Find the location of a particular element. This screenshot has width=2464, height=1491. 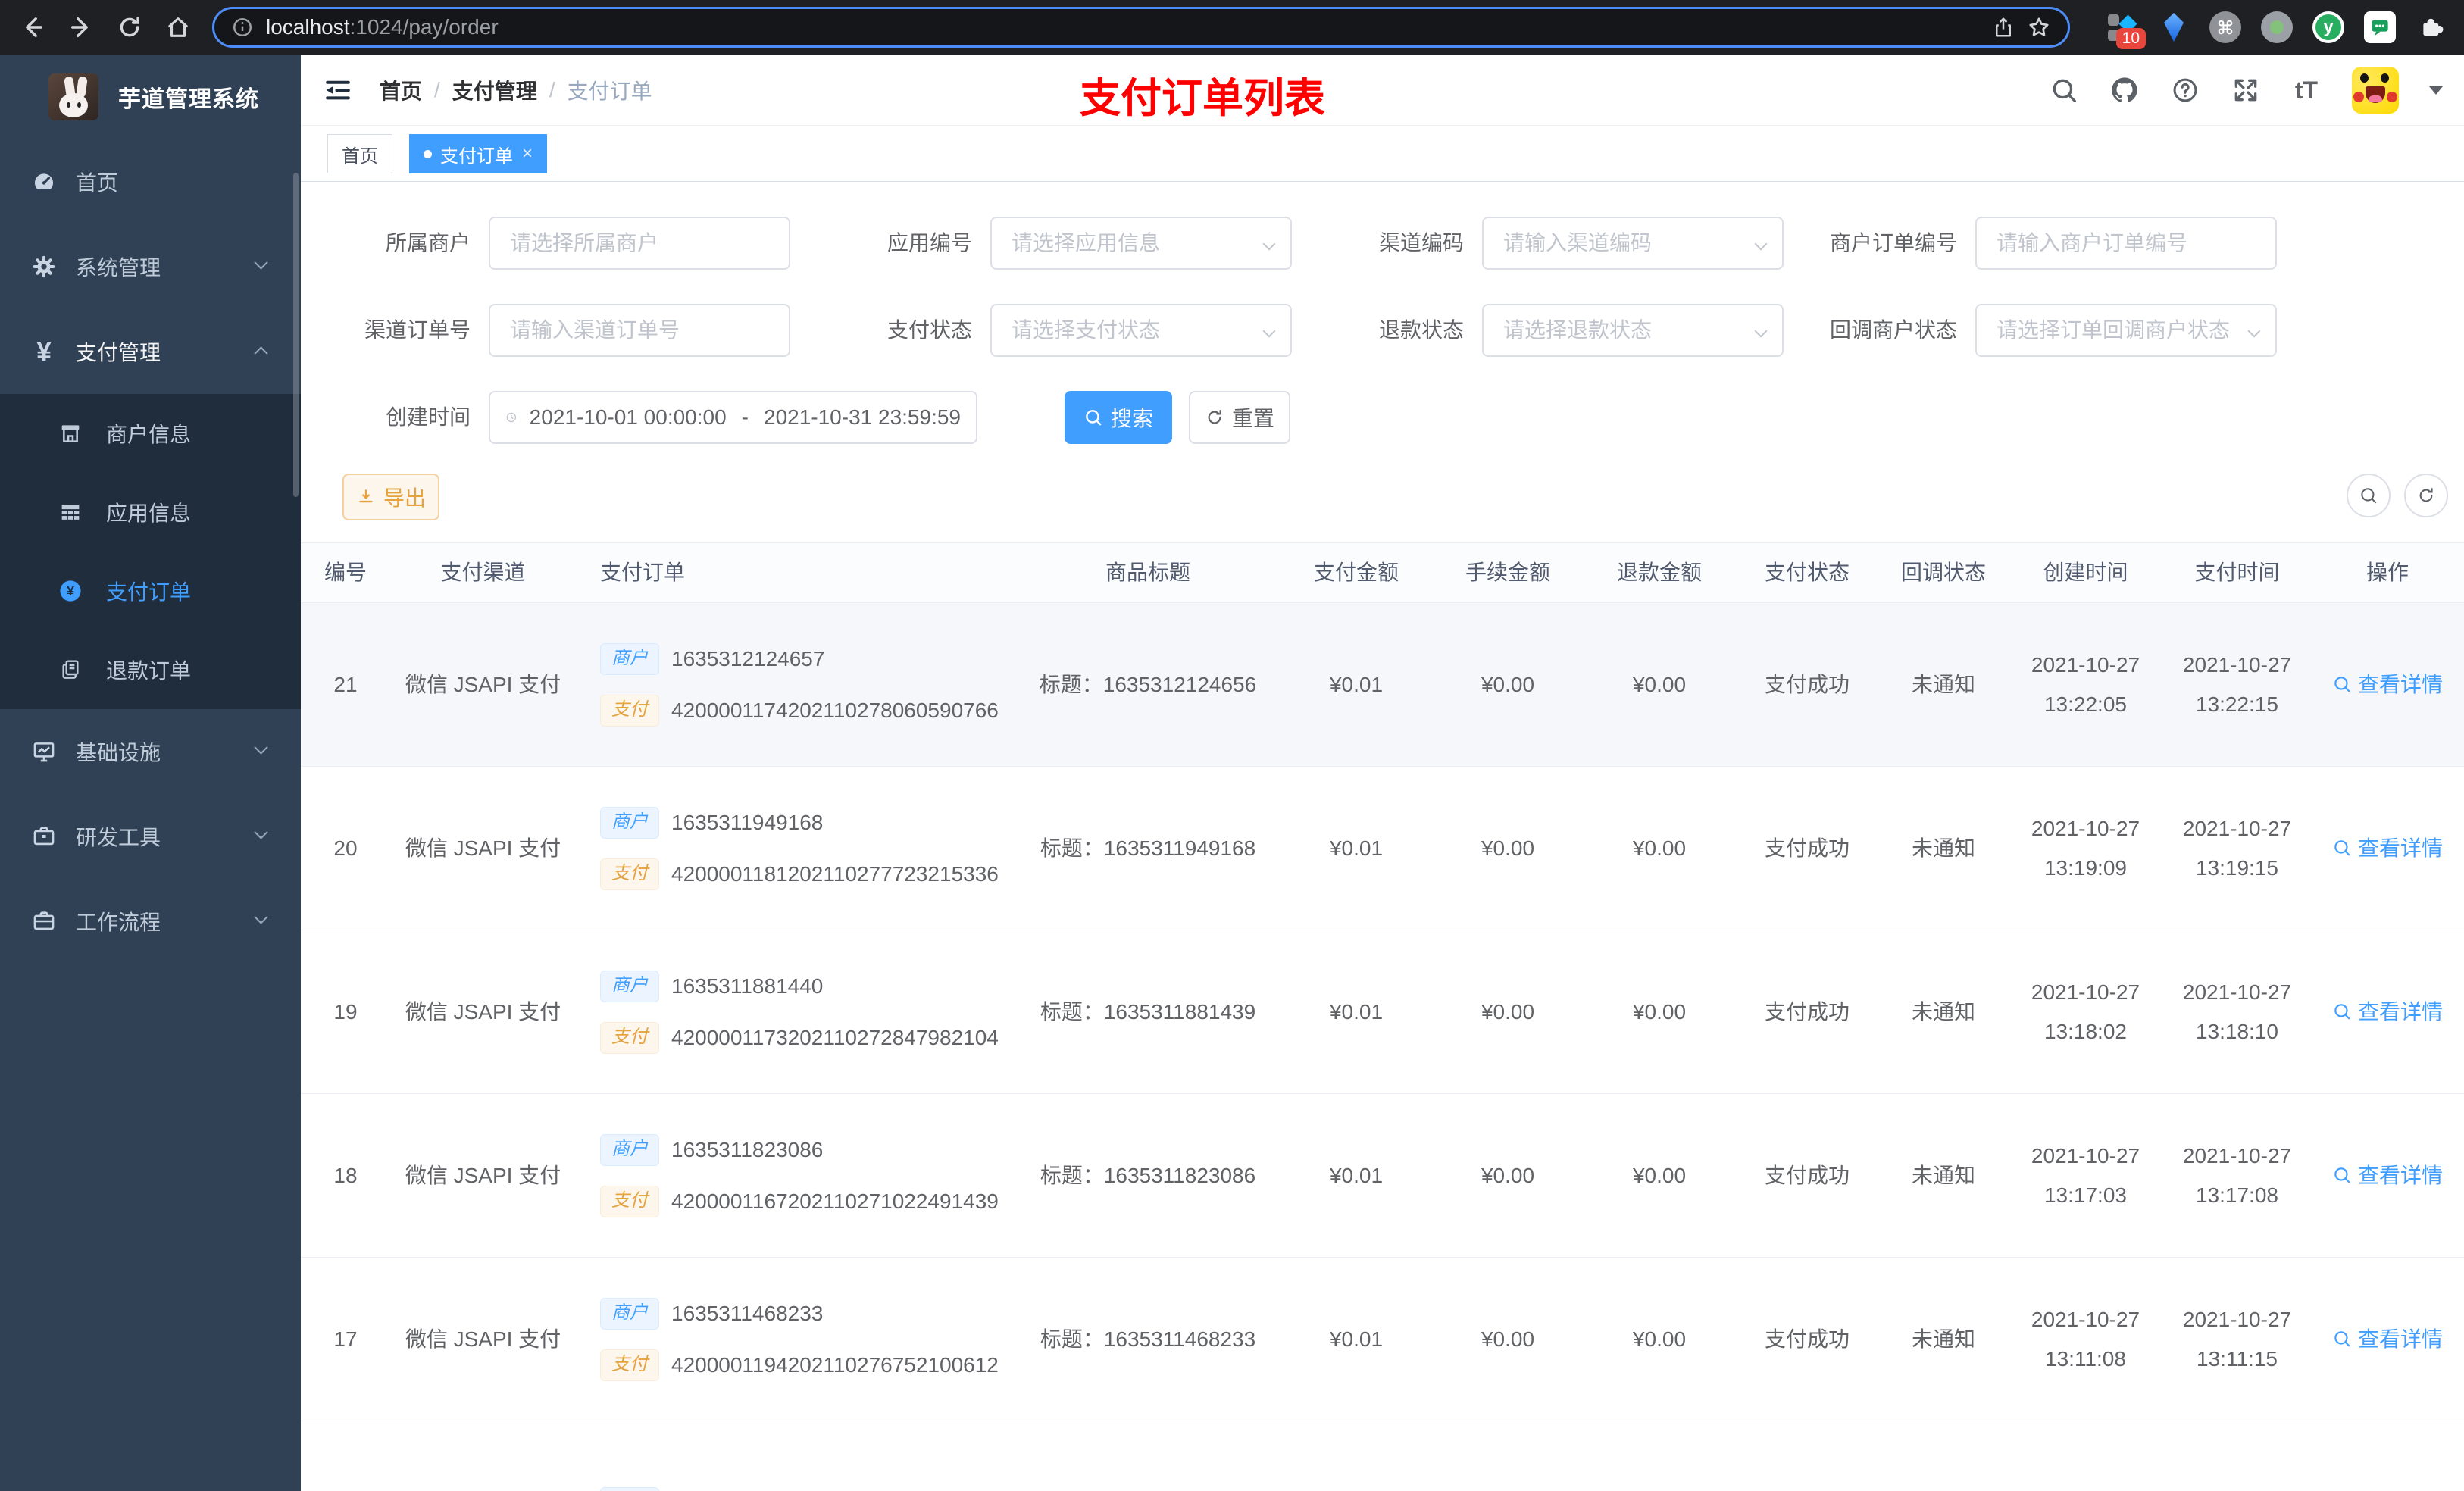

filter-refund-status: 退款状态 is located at coordinates (1539, 330).